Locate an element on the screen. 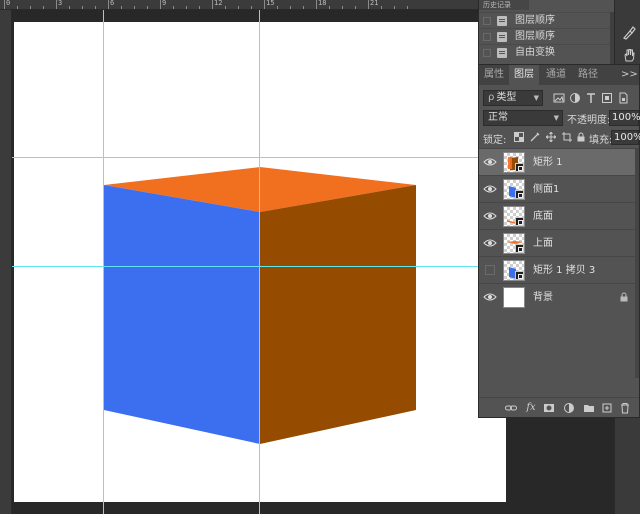 The image size is (640, 514). layer-row: 背景 is located at coordinates (559, 296).